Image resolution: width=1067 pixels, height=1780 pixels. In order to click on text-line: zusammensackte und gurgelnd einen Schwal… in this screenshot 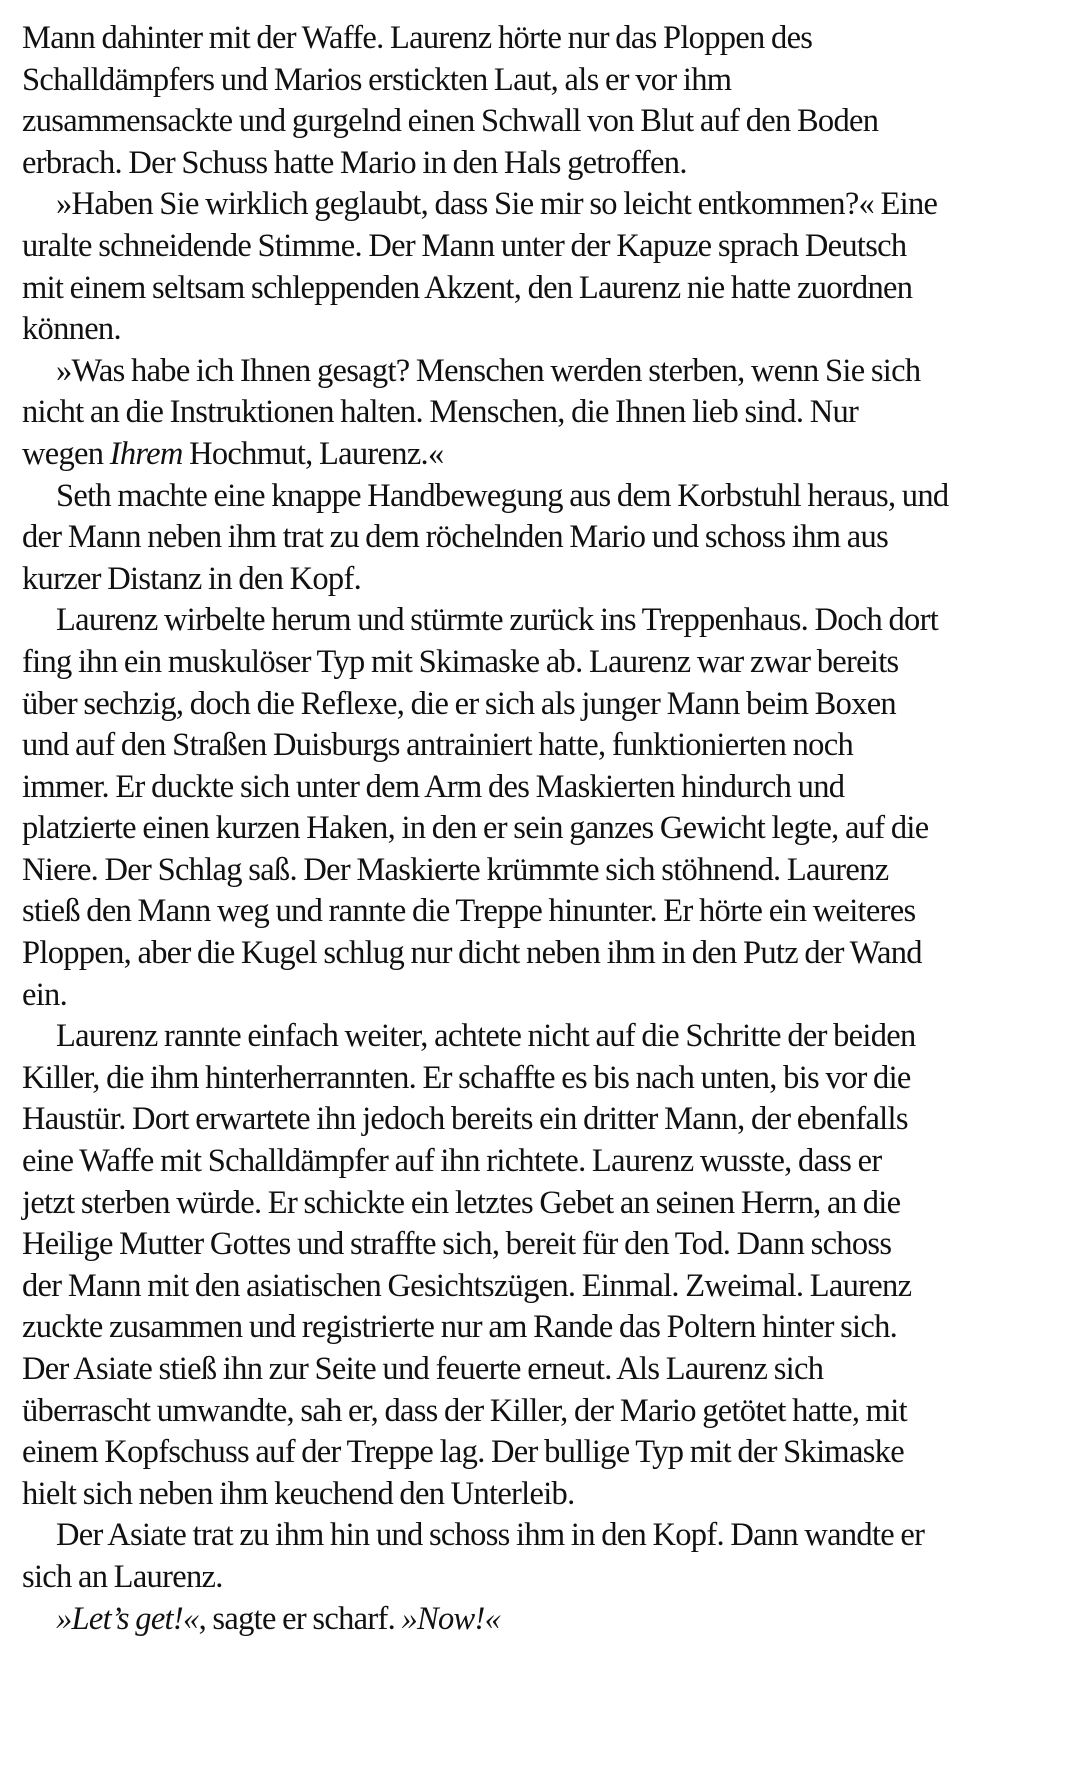, I will do `click(539, 122)`.